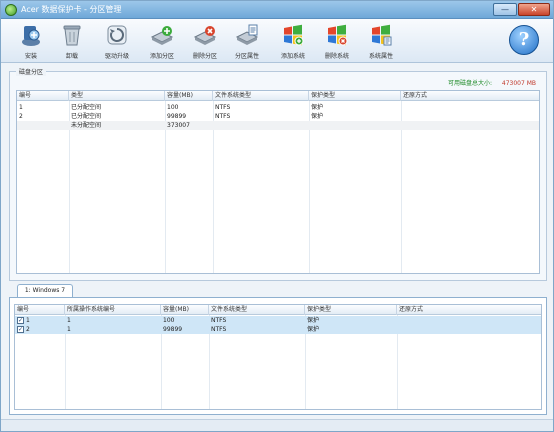 The height and width of the screenshot is (432, 554). I want to click on install-button: 安装, so click(31, 41).